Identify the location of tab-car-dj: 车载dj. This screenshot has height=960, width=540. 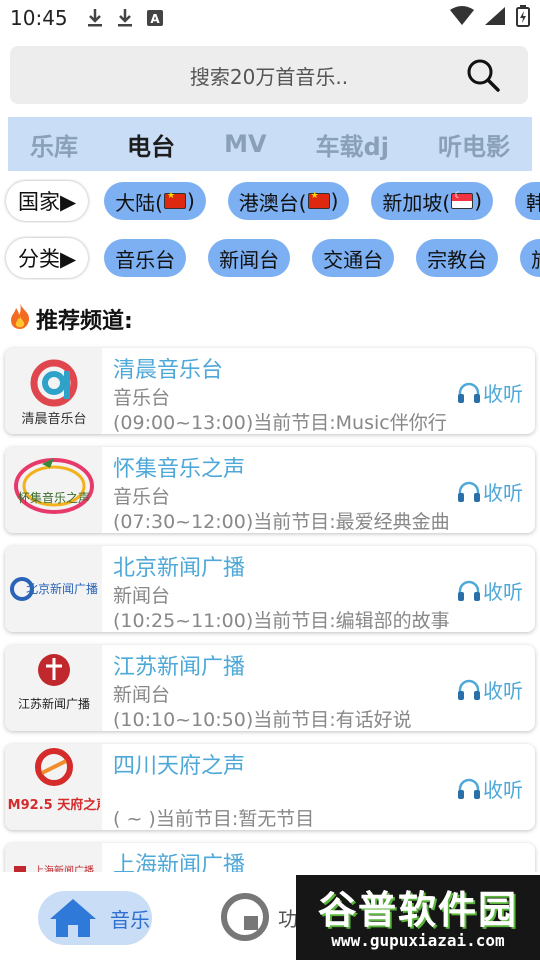
(352, 144).